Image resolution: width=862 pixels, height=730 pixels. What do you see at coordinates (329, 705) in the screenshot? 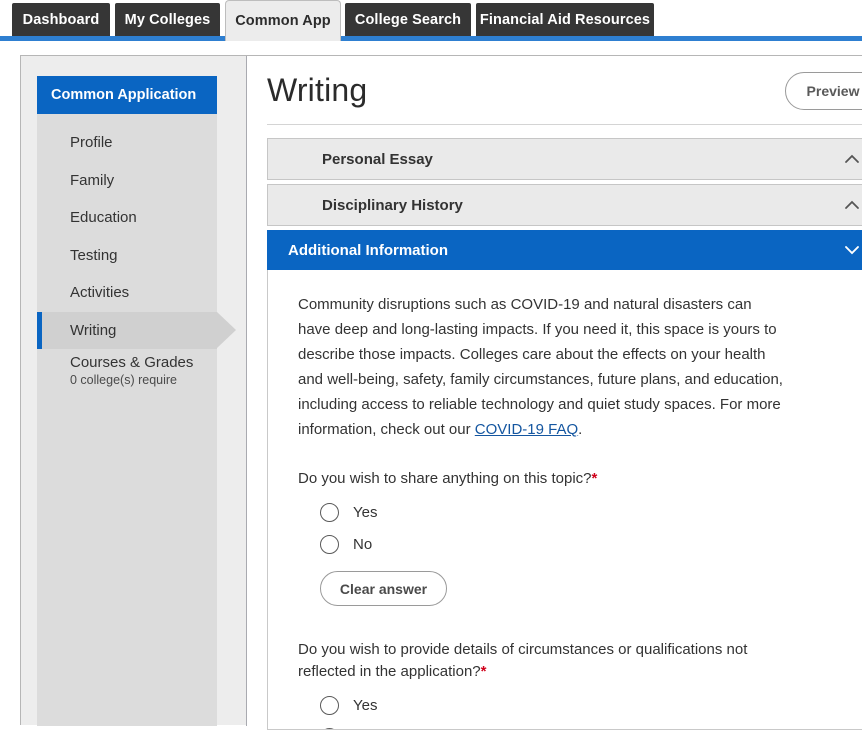
I see `radio-circumstances-yes` at bounding box center [329, 705].